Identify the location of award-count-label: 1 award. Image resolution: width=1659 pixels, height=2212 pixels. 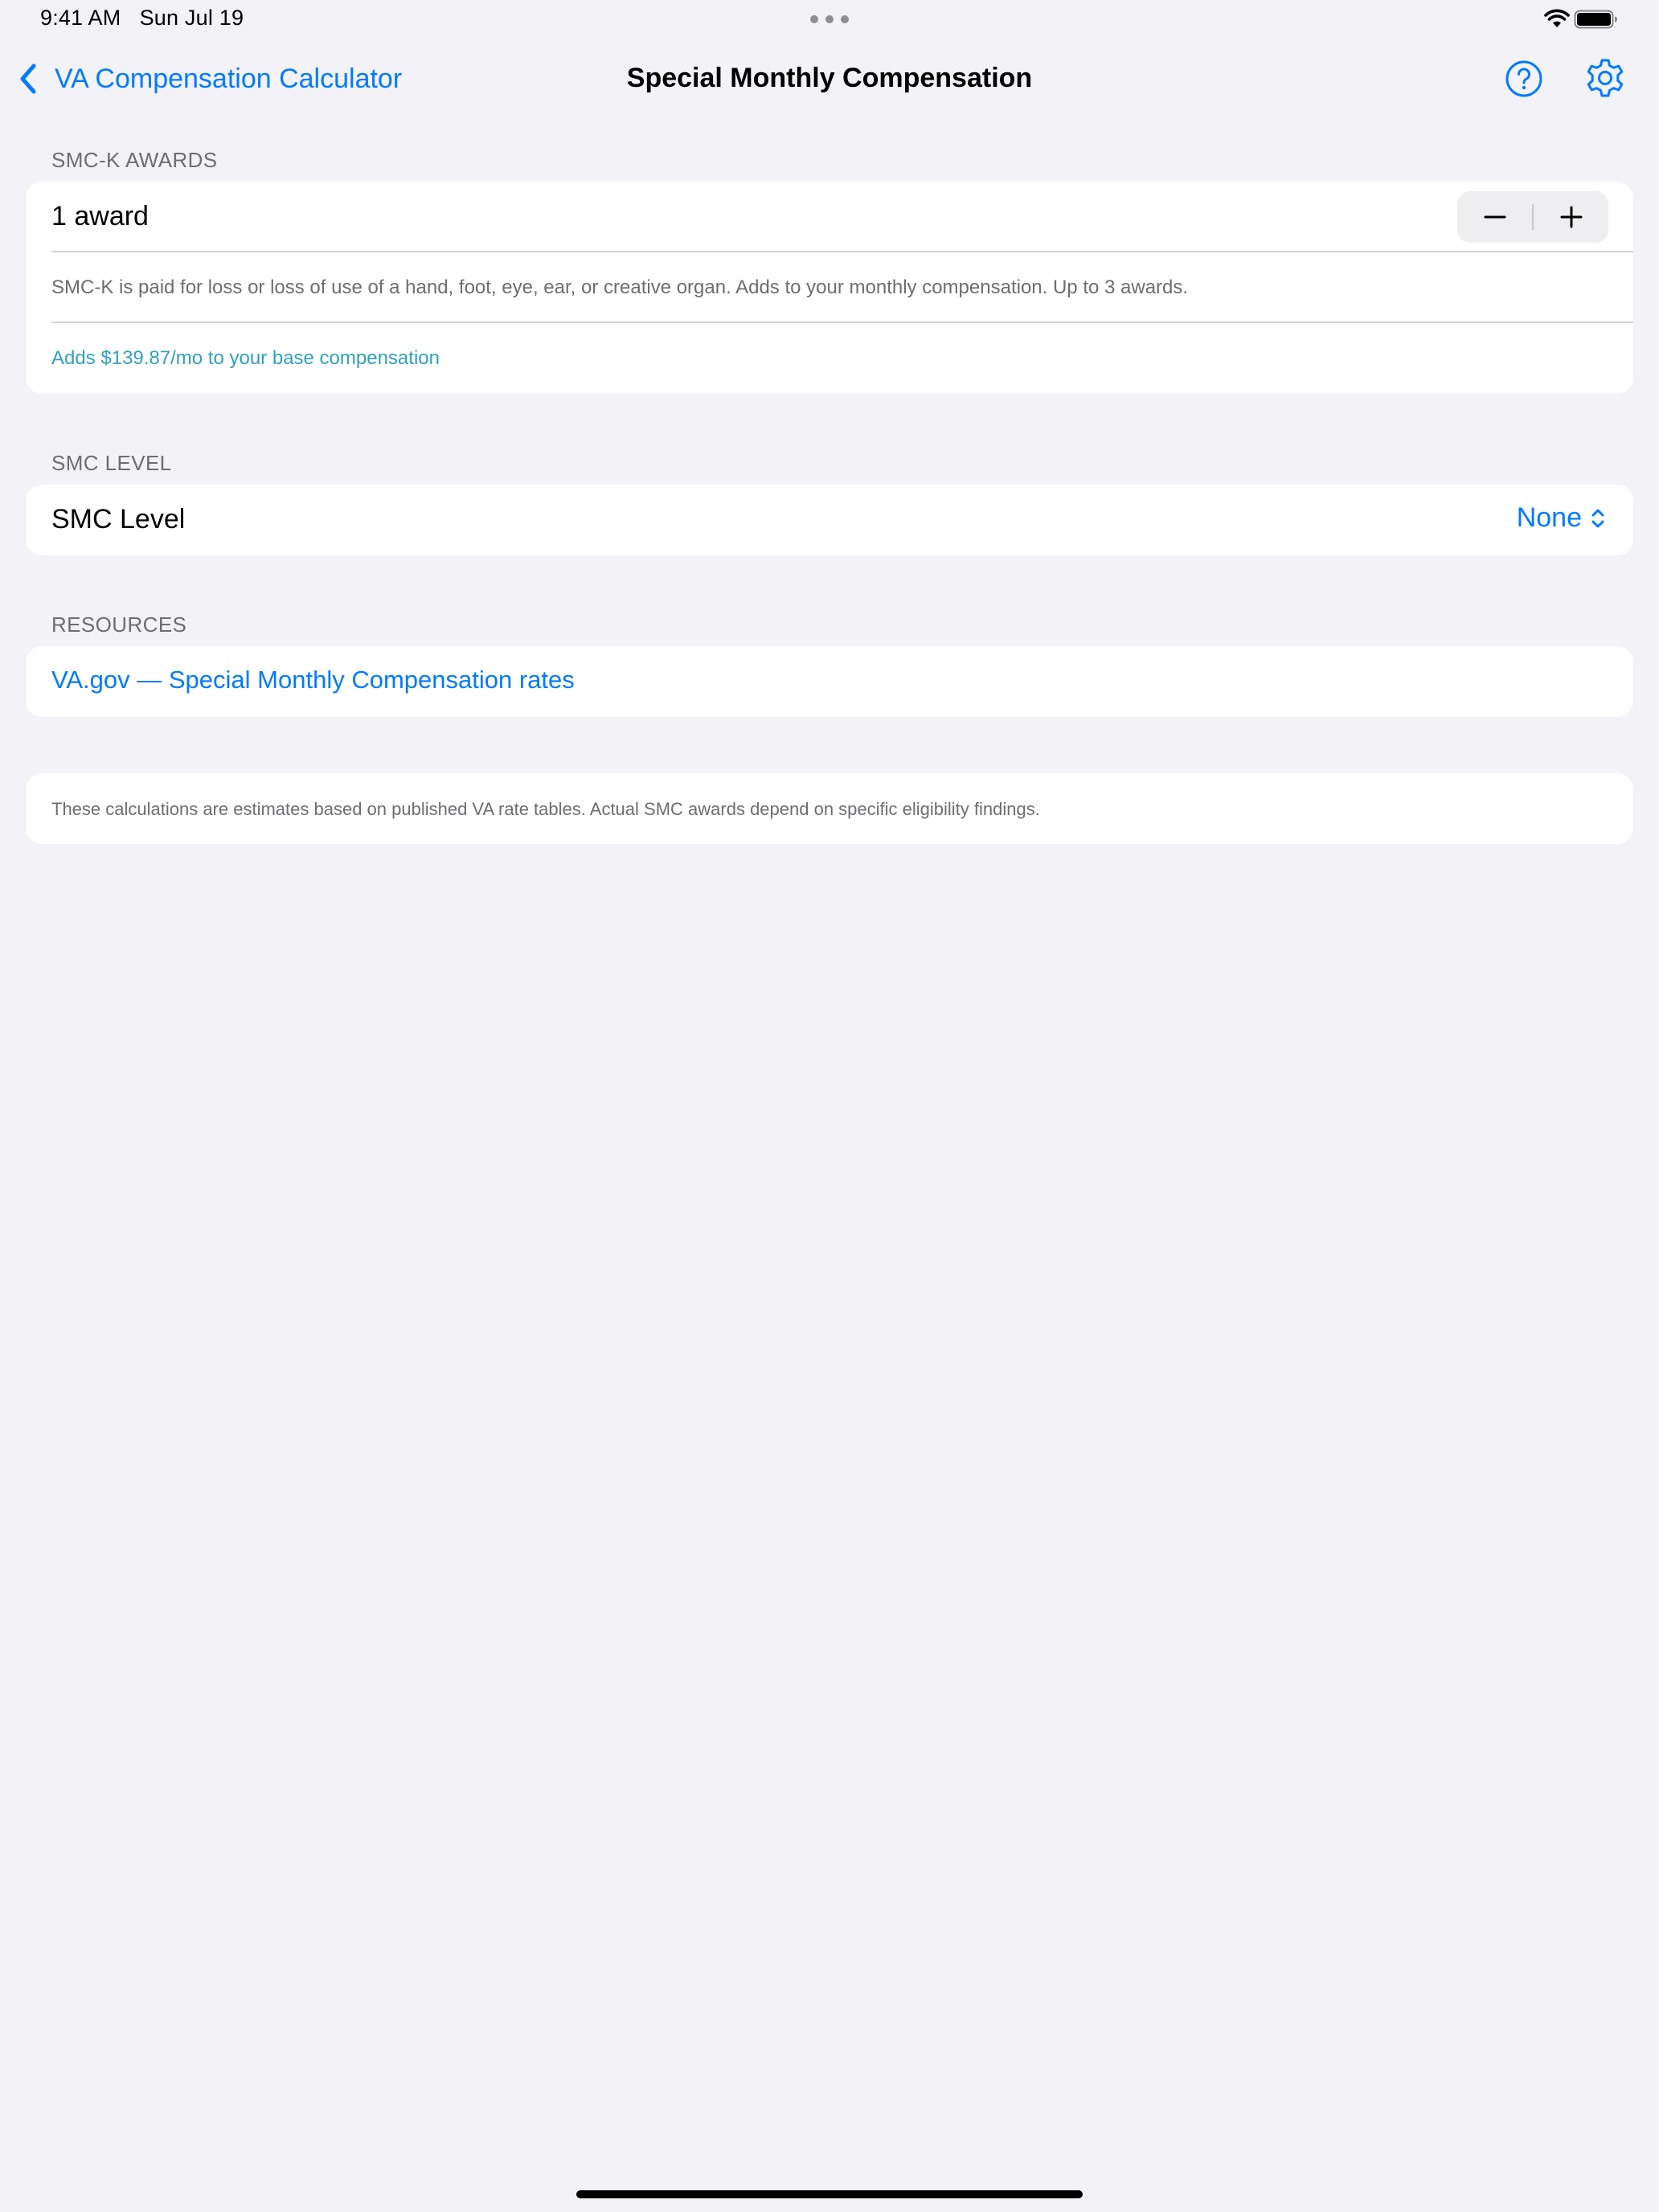
(100, 216).